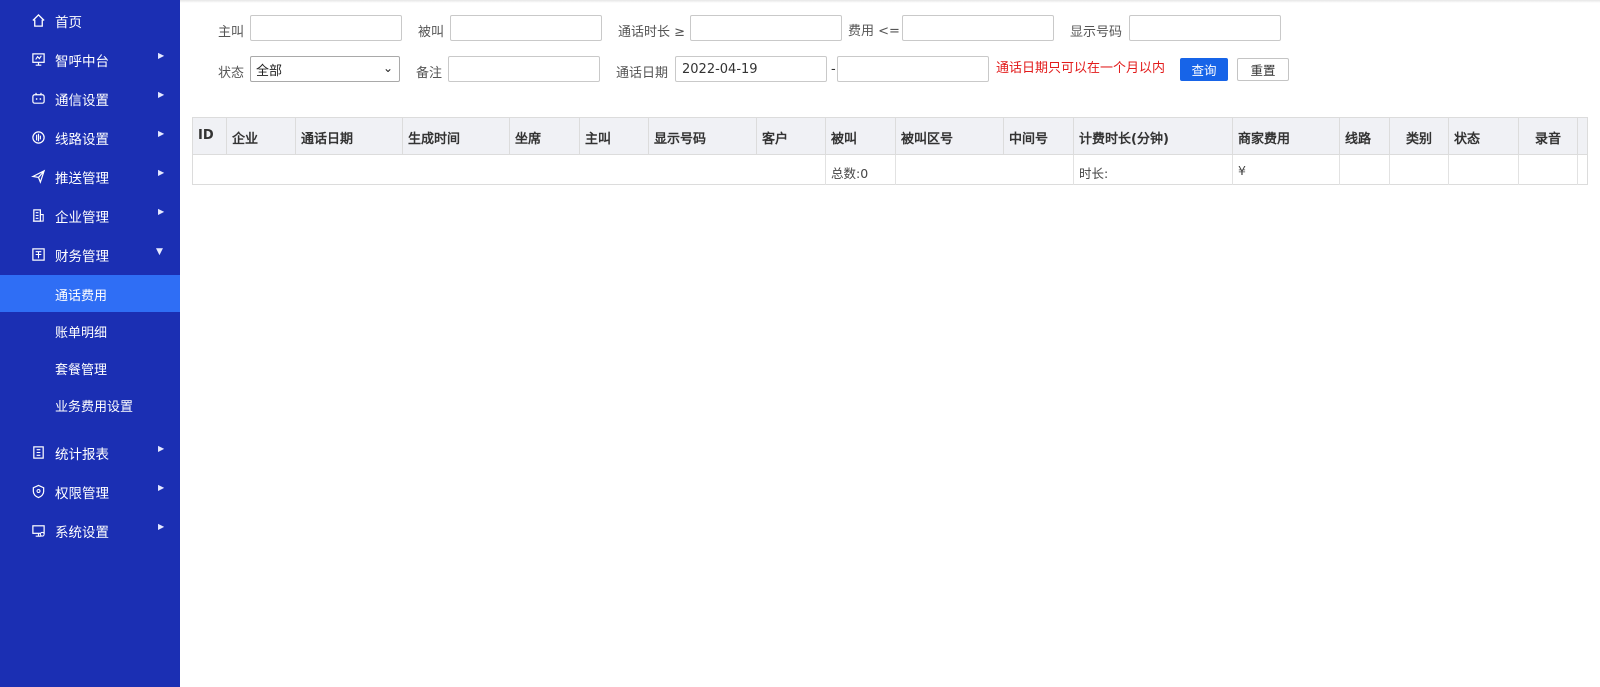 The height and width of the screenshot is (687, 1600). What do you see at coordinates (38, 137) in the screenshot?
I see `signal-icon` at bounding box center [38, 137].